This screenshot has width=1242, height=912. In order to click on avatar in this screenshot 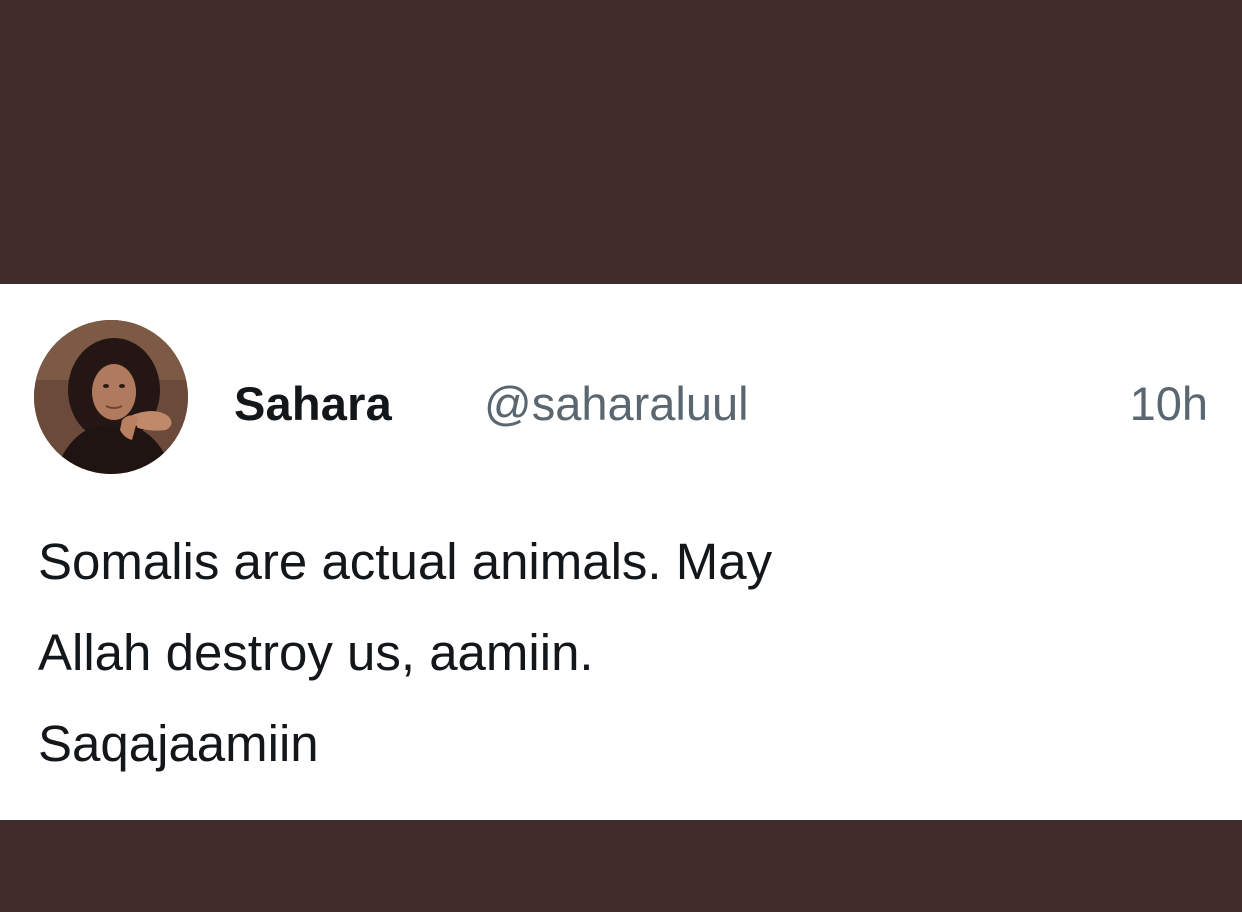, I will do `click(111, 397)`.